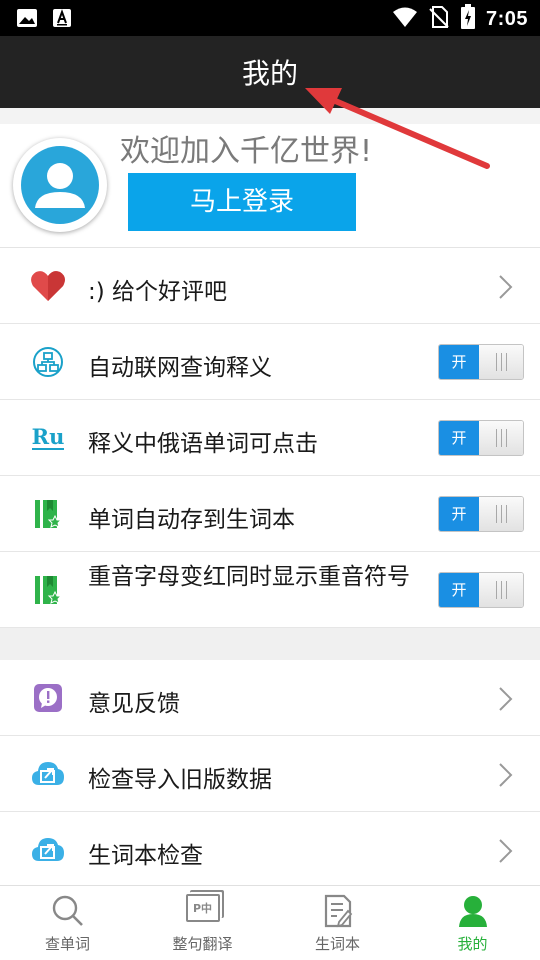  Describe the element at coordinates (242, 202) in the screenshot. I see `login-button: 马上登录` at that location.